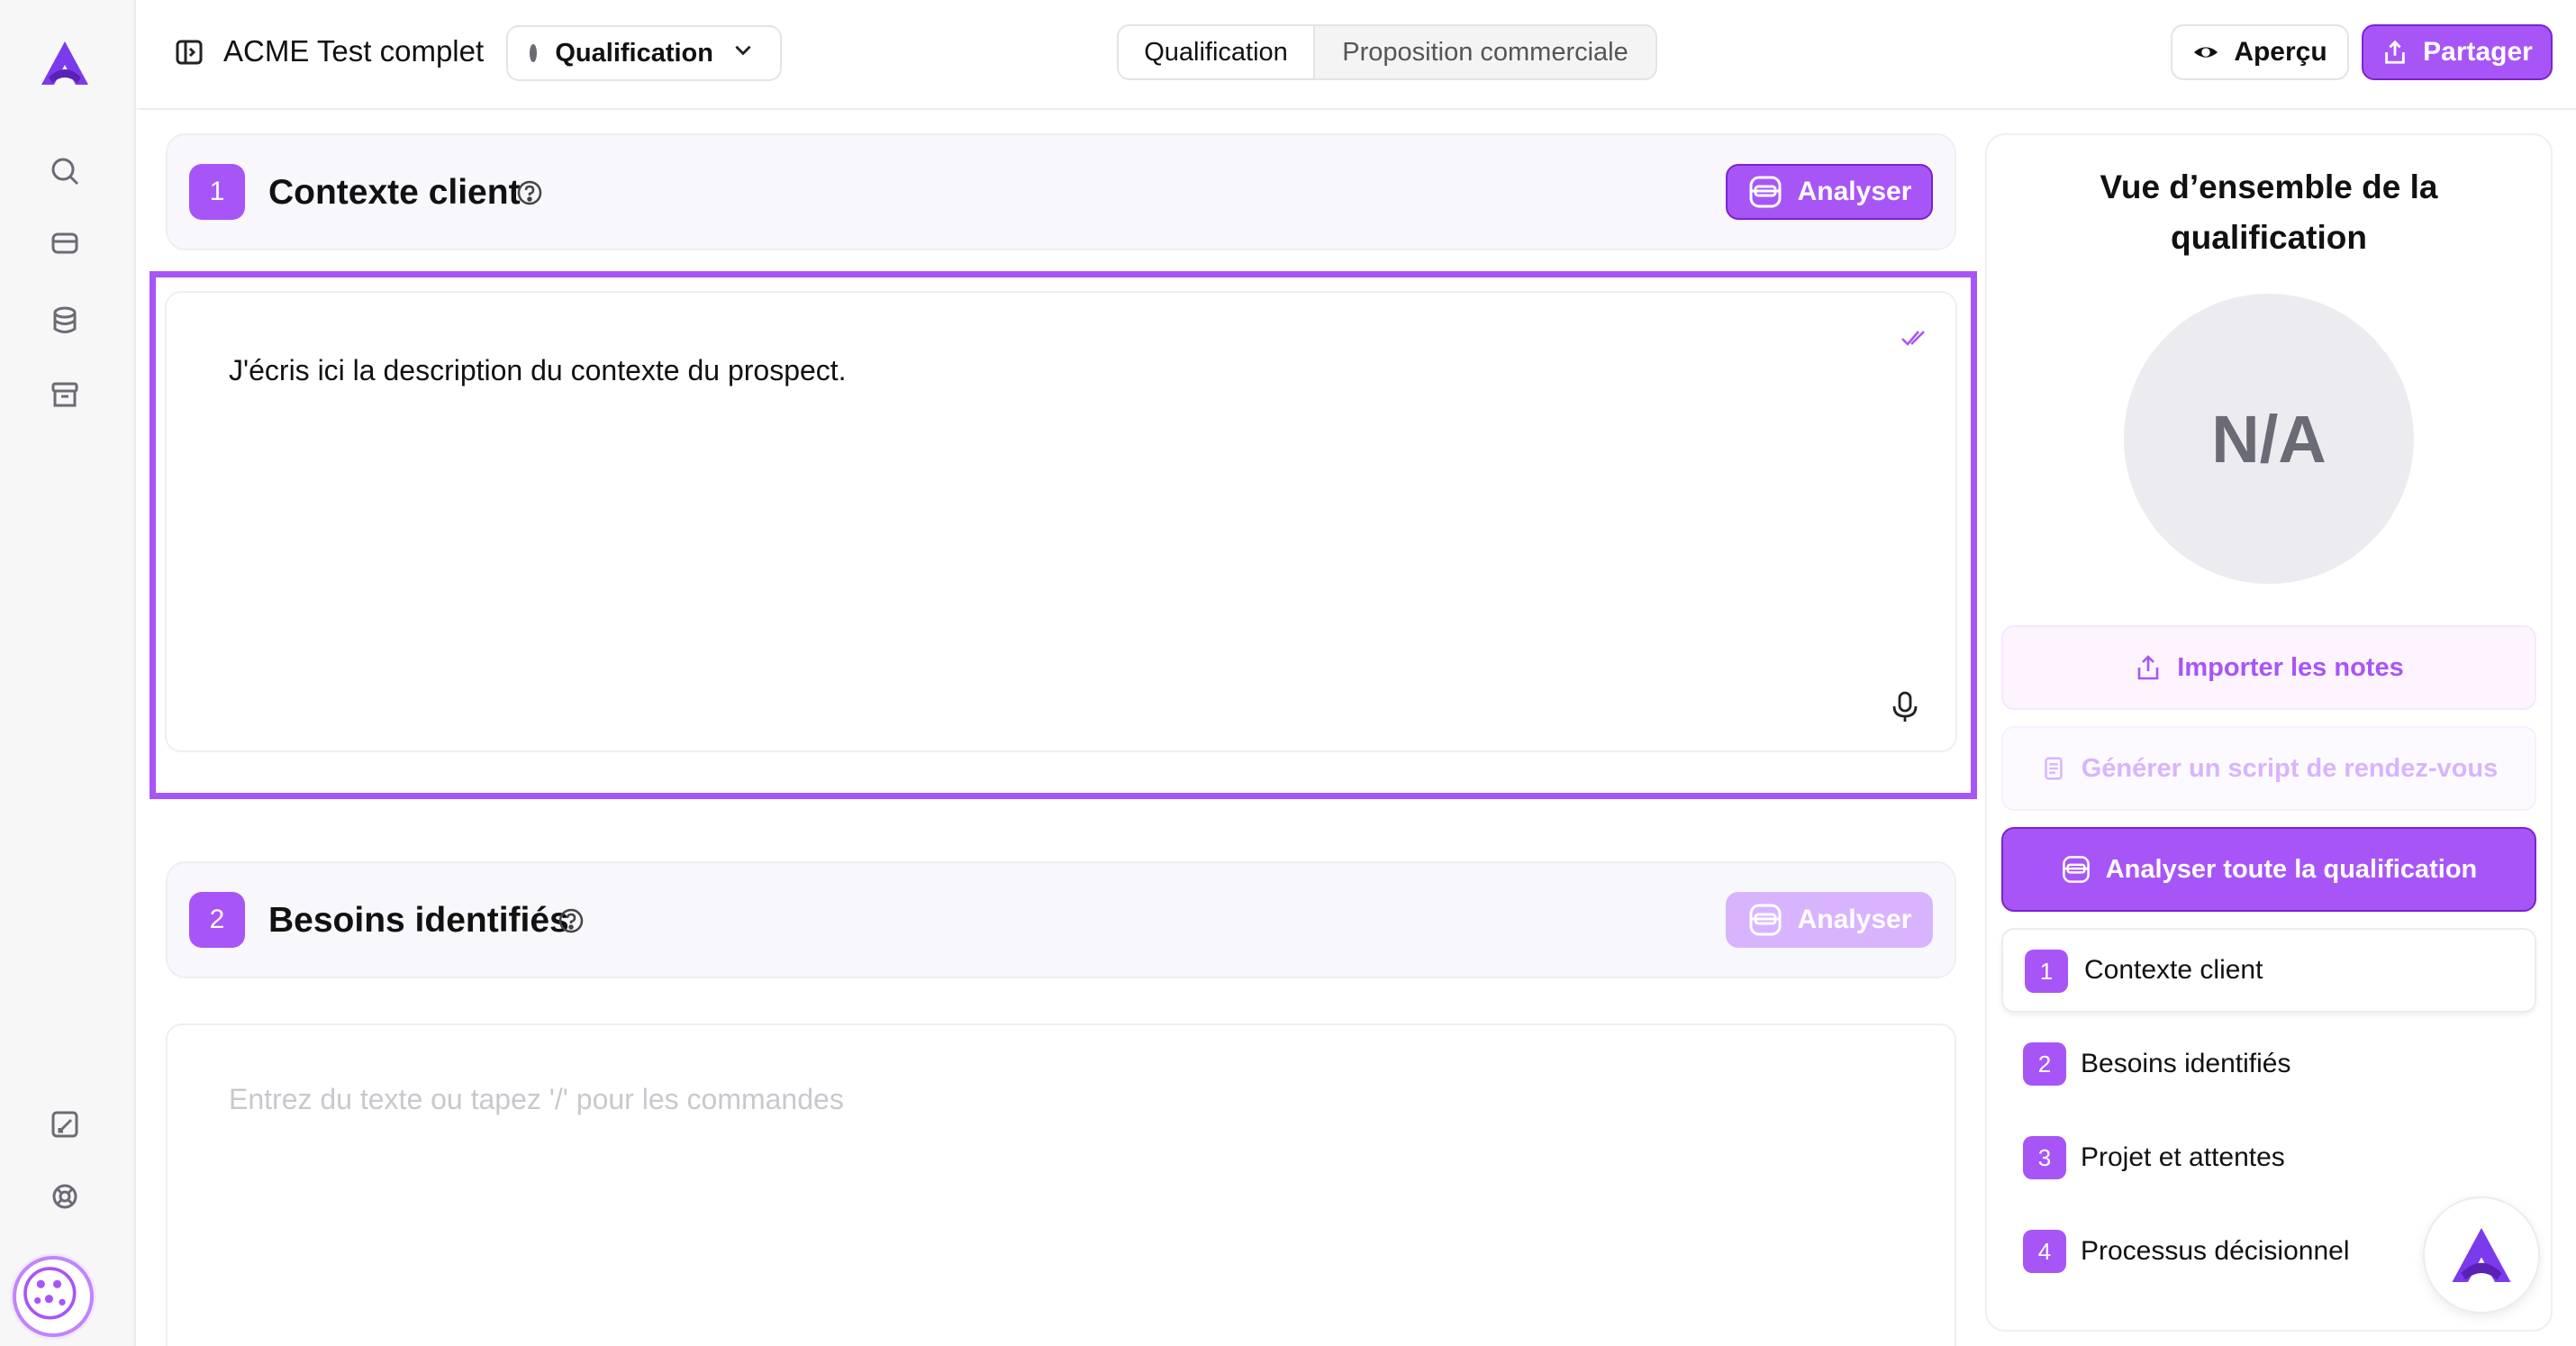 The image size is (2576, 1346). What do you see at coordinates (2268, 1157) in the screenshot?
I see `step-item-projet-et-attentes: 3 Projet et attentes` at bounding box center [2268, 1157].